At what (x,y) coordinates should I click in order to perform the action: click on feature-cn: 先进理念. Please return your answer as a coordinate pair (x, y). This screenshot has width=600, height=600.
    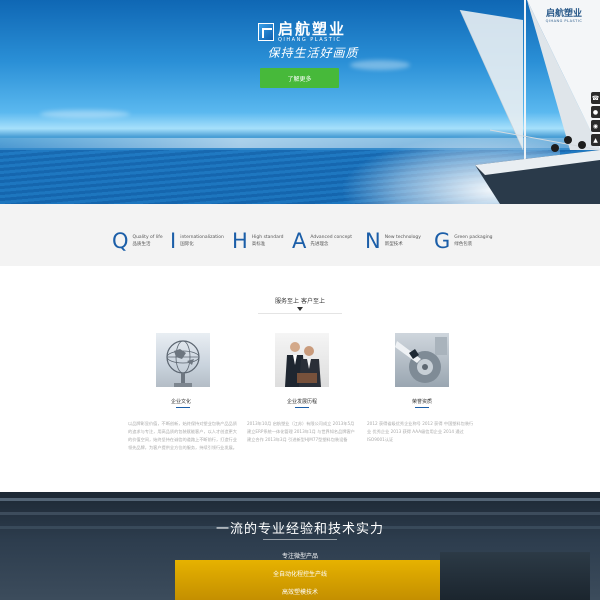
    Looking at the image, I should click on (319, 244).